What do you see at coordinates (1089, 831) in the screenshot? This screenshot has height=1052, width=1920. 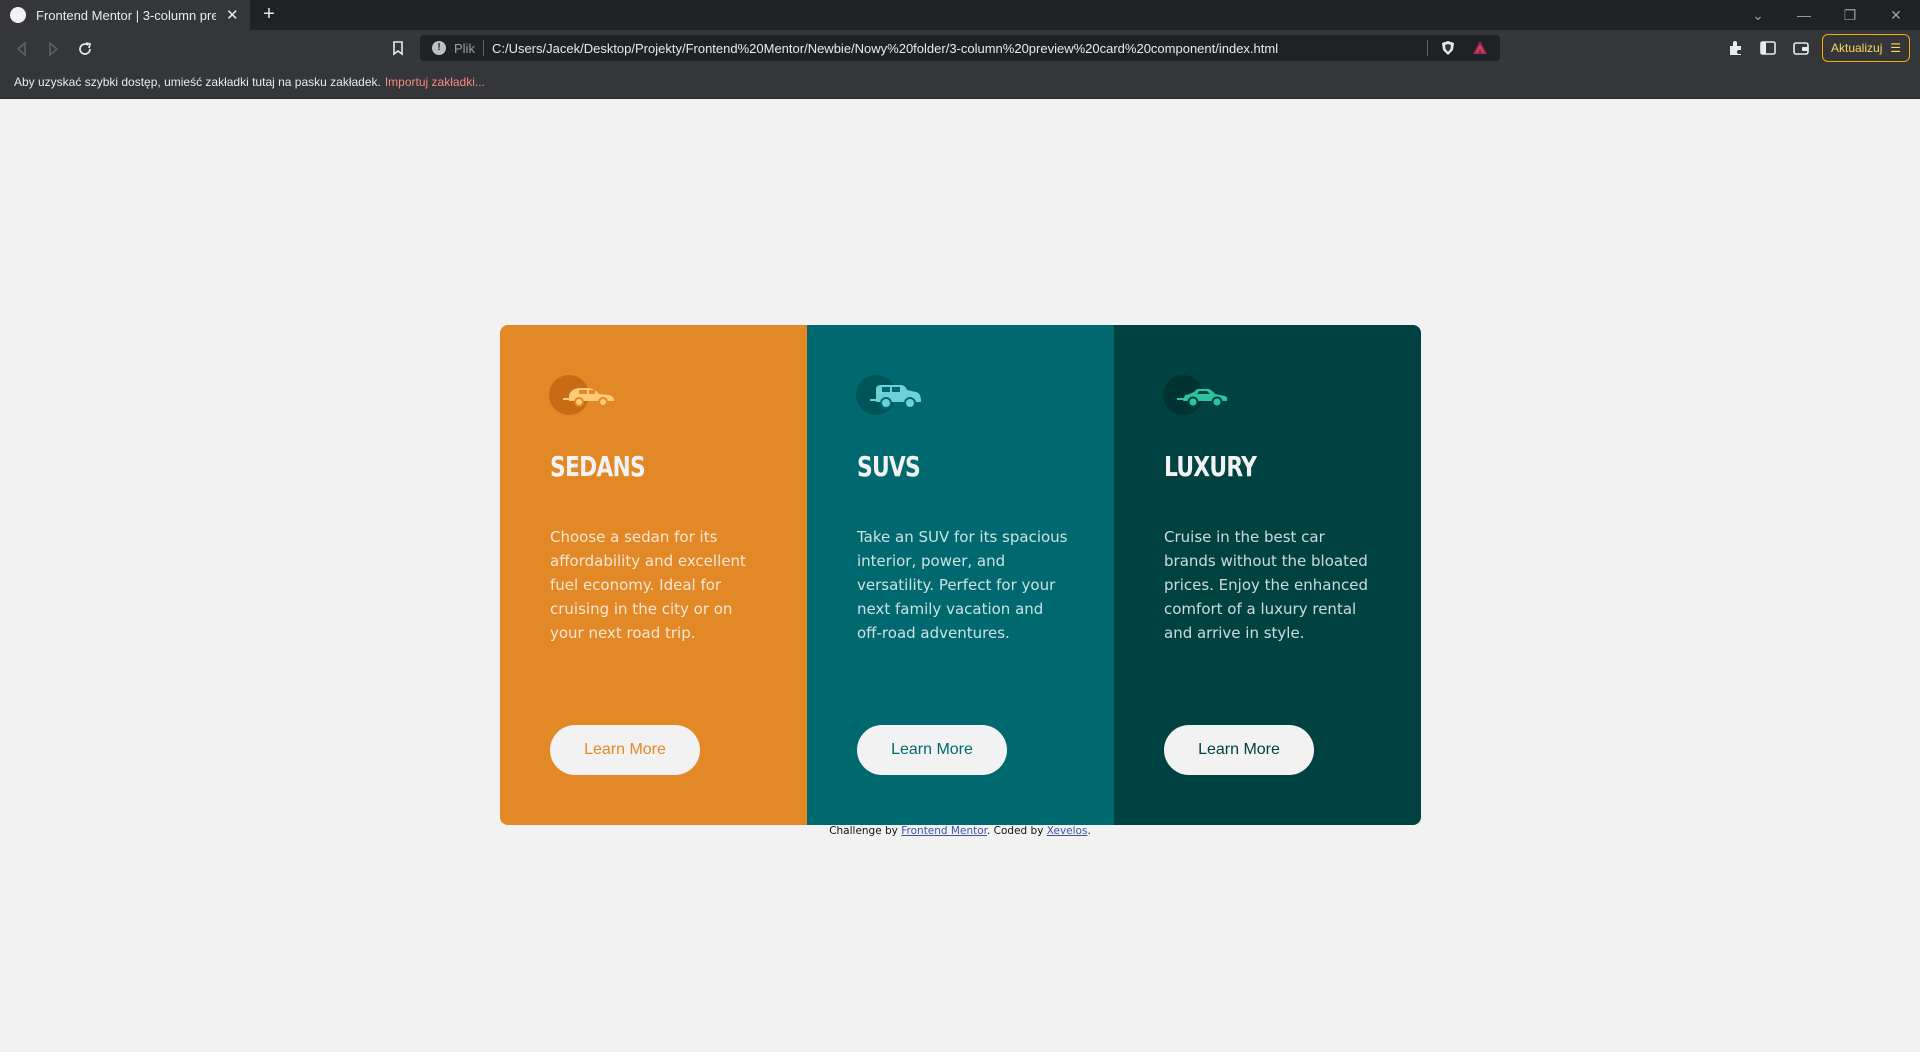 I see `attribution-suffix: .` at bounding box center [1089, 831].